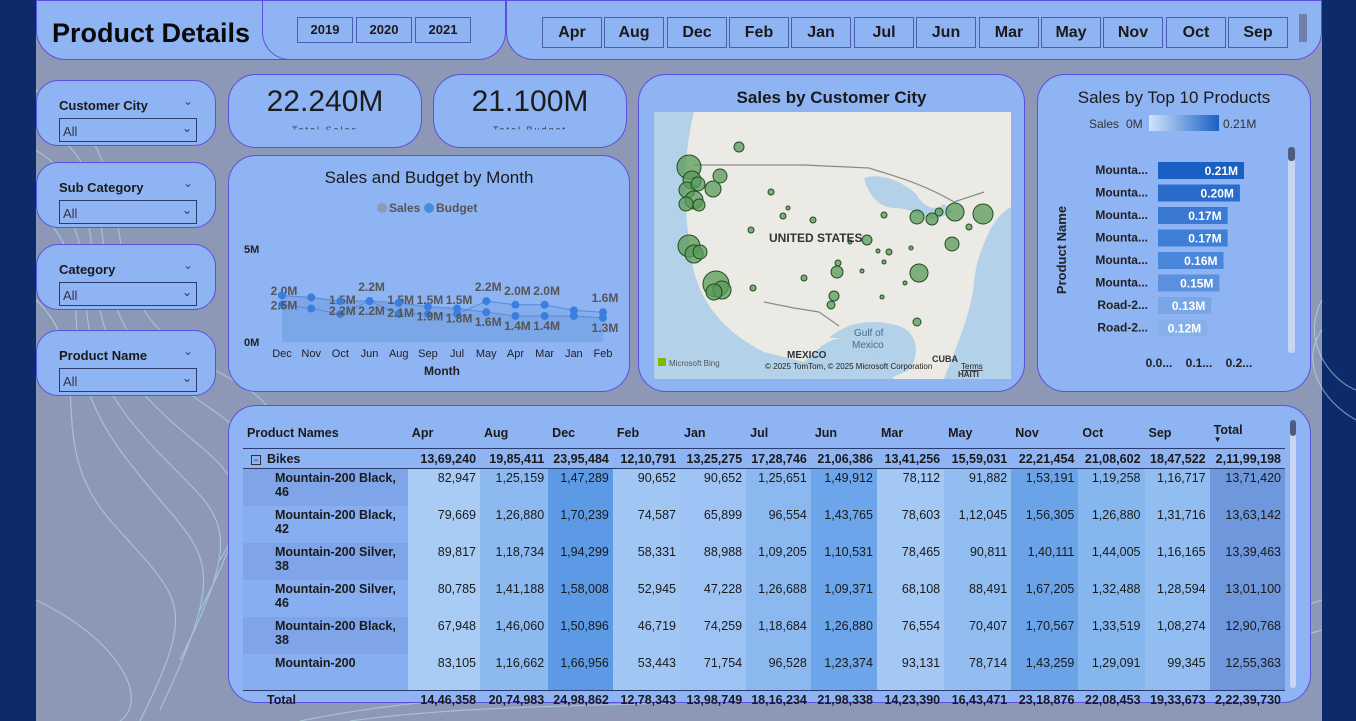 Image resolution: width=1356 pixels, height=721 pixels. What do you see at coordinates (1247, 434) in the screenshot?
I see `column-header: Total ▼` at bounding box center [1247, 434].